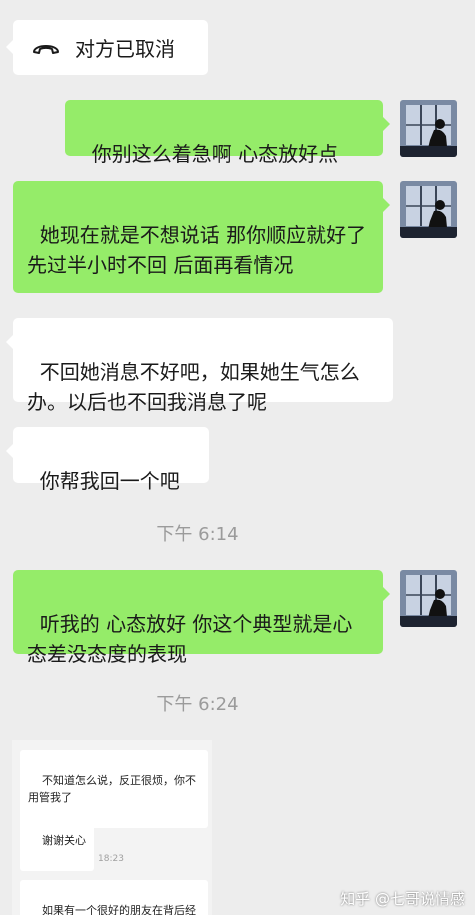 This screenshot has height=915, width=475. Describe the element at coordinates (125, 49) in the screenshot. I see `call-cancelled-text: 对方已取消` at that location.